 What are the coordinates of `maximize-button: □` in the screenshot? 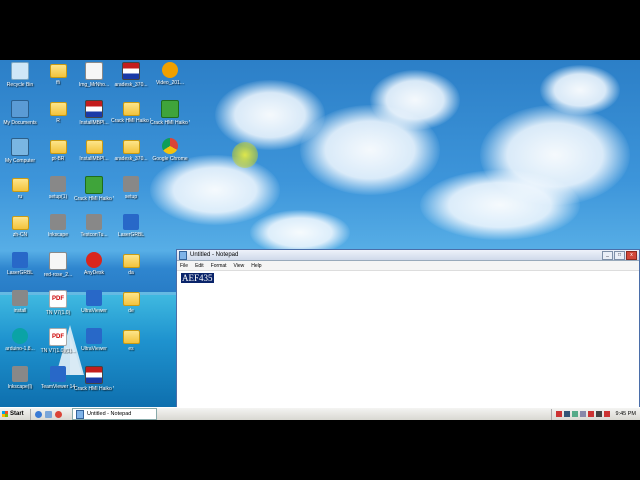 It's located at (619, 255).